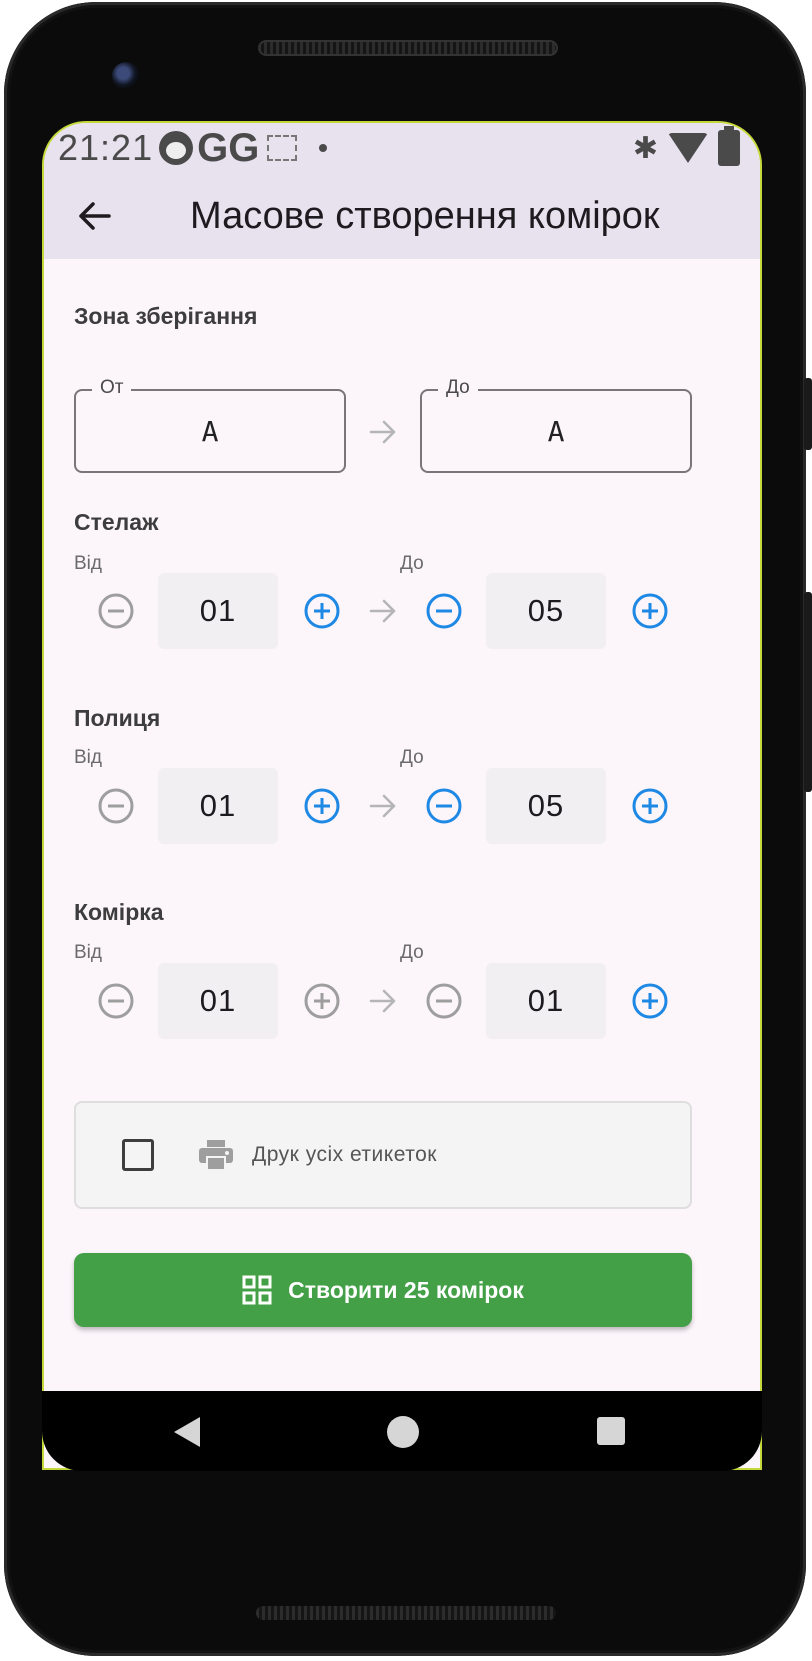  What do you see at coordinates (216, 1155) in the screenshot?
I see `printer-icon` at bounding box center [216, 1155].